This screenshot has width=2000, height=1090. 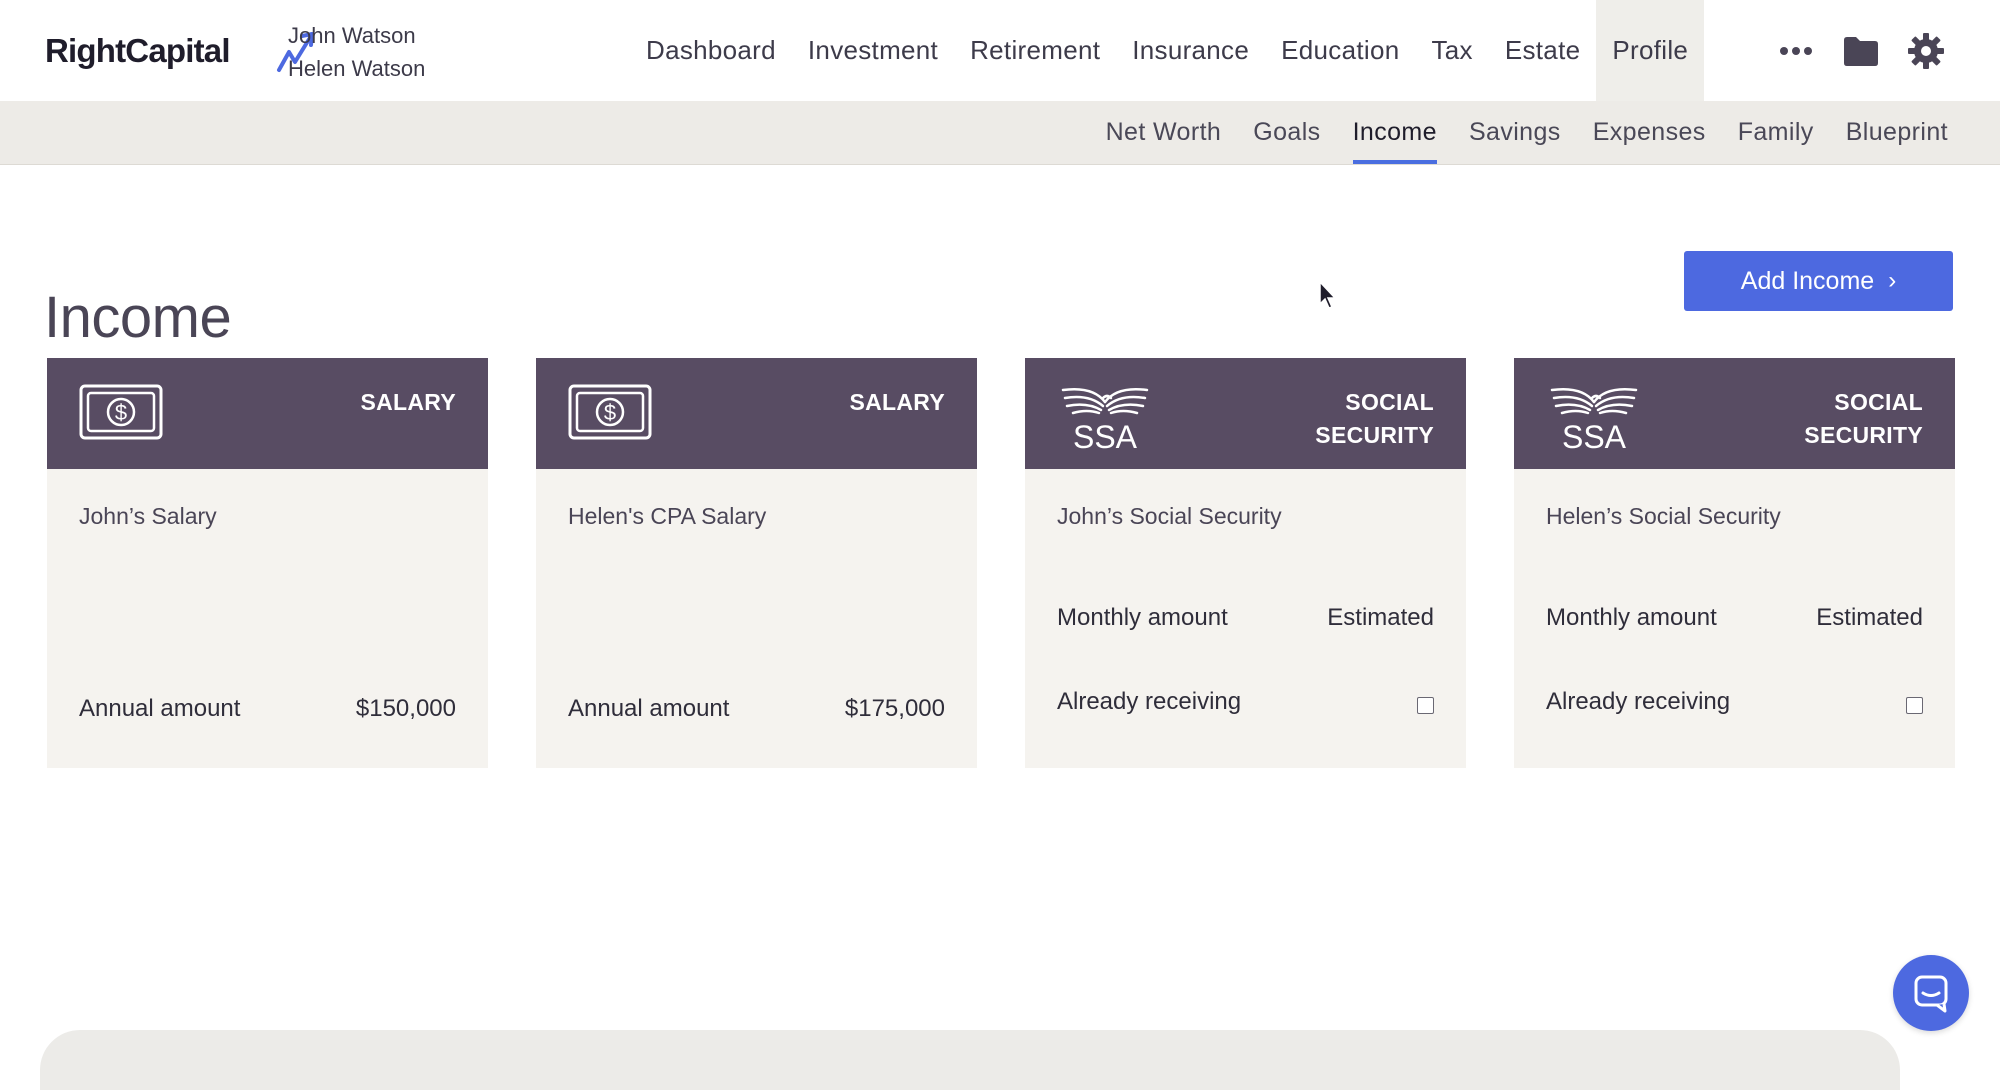 What do you see at coordinates (1796, 51) in the screenshot?
I see `more-icon` at bounding box center [1796, 51].